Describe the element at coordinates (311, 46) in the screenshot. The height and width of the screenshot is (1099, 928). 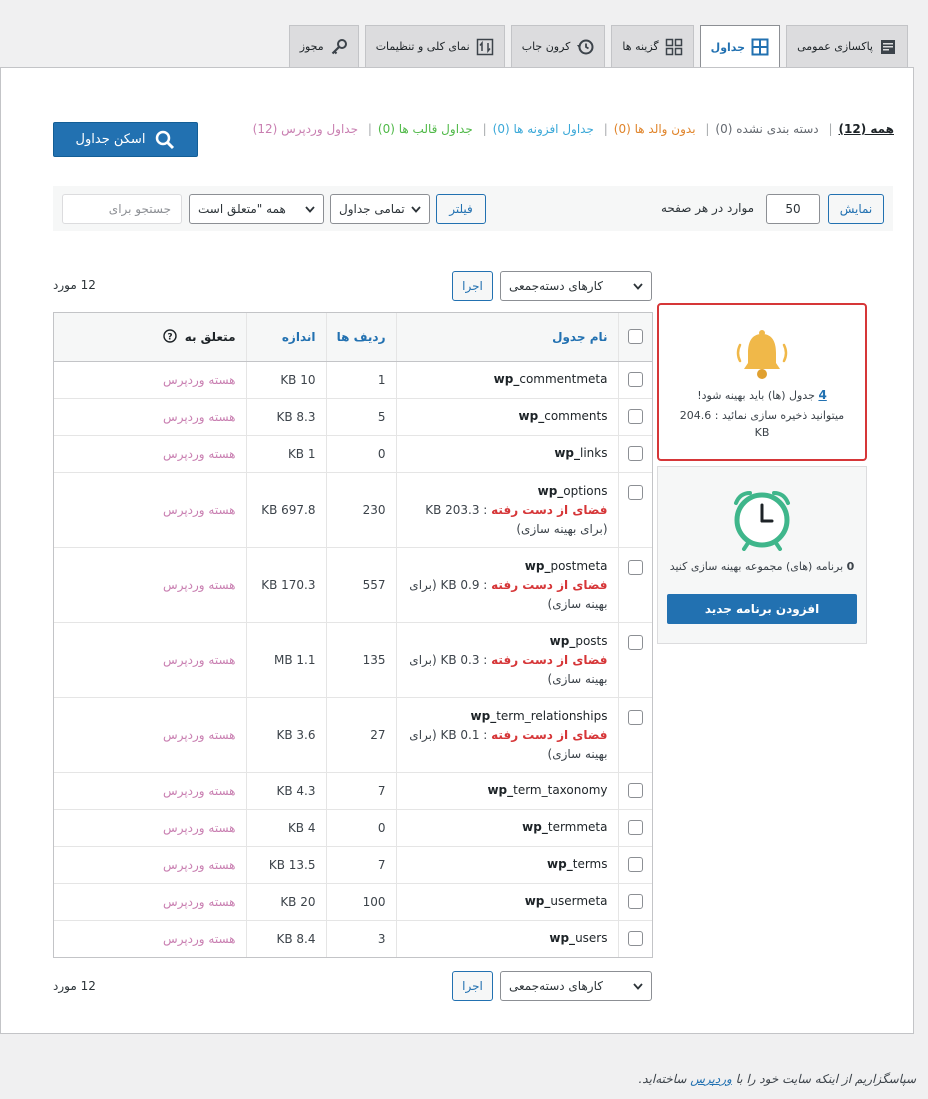
I see `tab-label: مجوز` at that location.